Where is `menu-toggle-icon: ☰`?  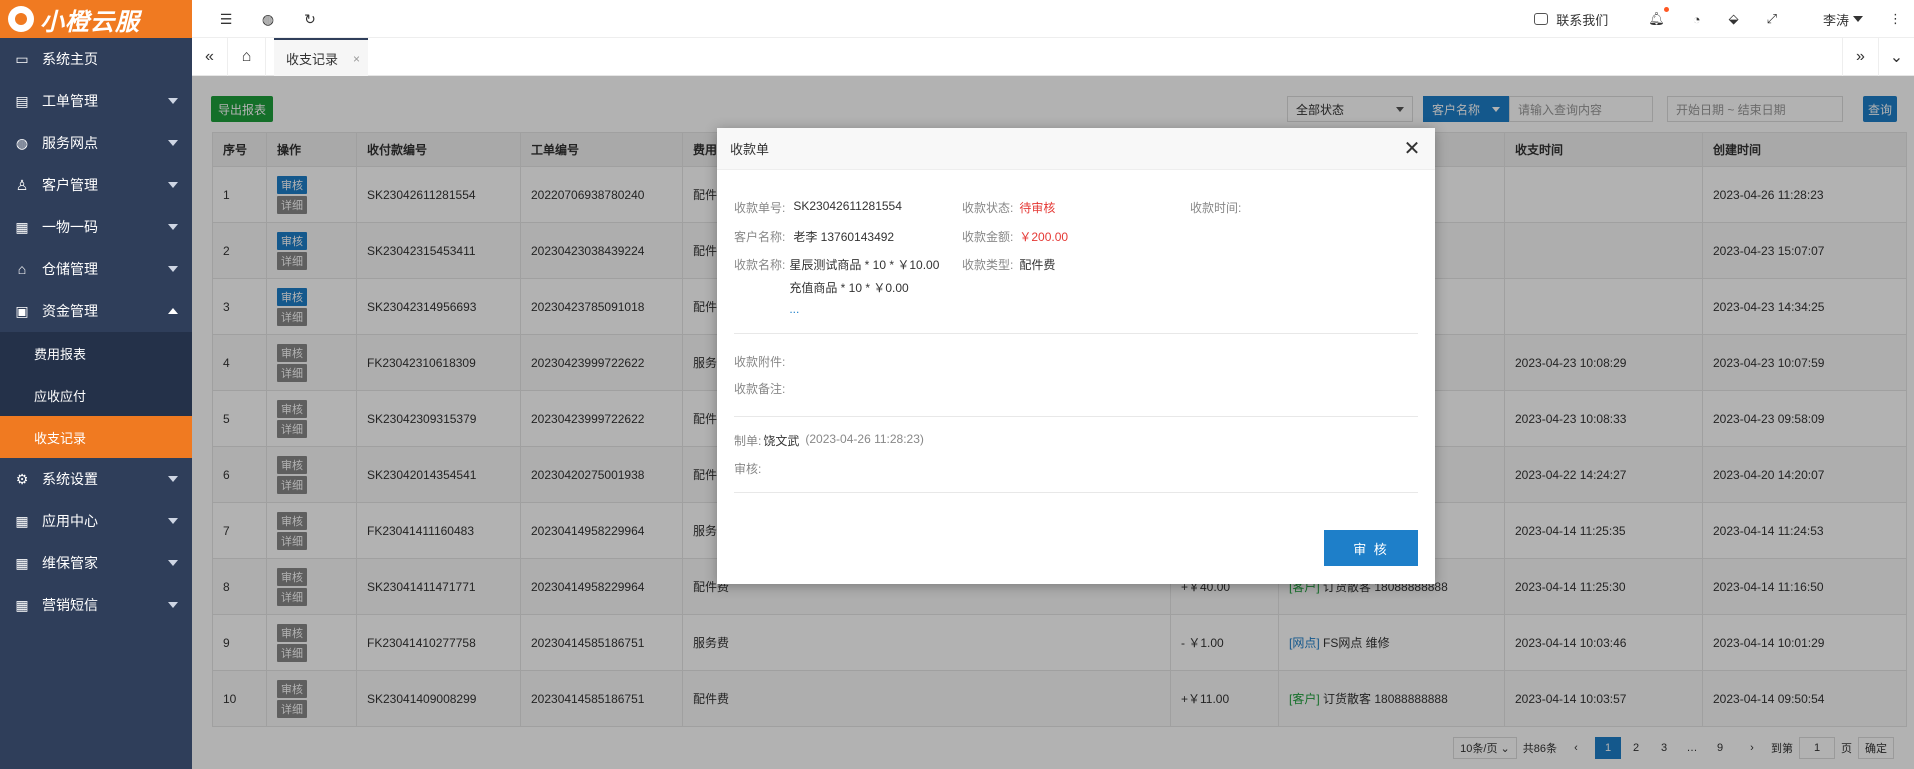
menu-toggle-icon: ☰ is located at coordinates (226, 19).